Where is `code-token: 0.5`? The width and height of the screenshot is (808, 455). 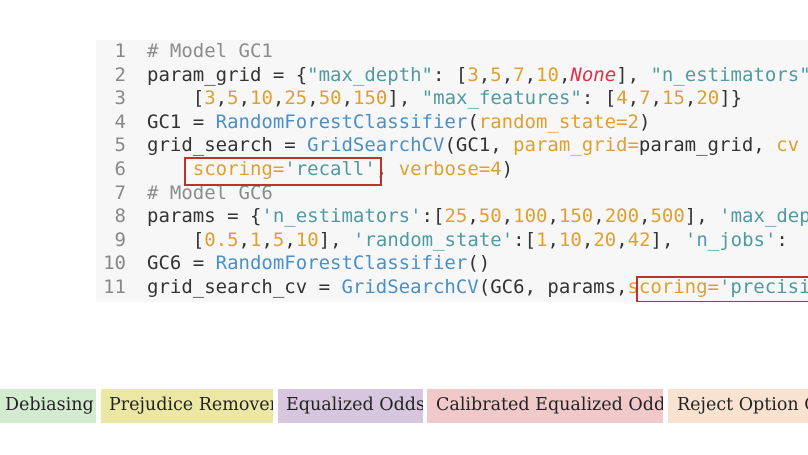
code-token: 0.5 is located at coordinates (221, 239).